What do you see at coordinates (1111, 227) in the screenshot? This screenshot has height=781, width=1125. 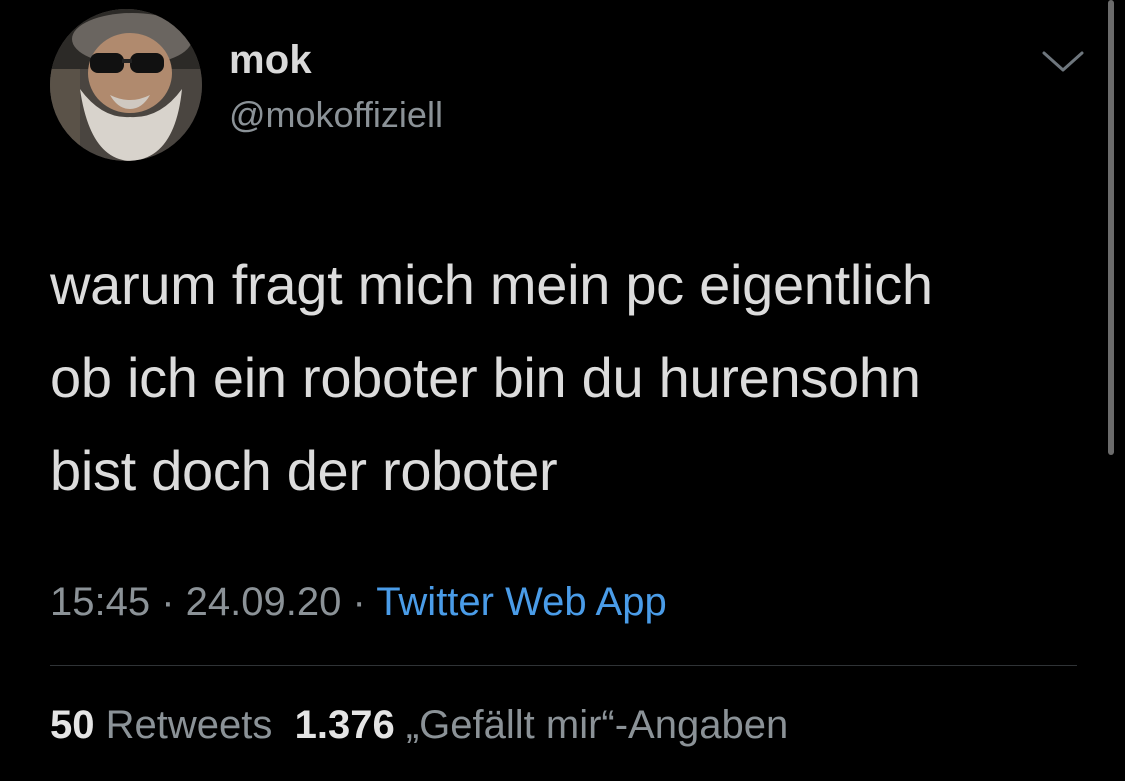 I see `scrollbar` at bounding box center [1111, 227].